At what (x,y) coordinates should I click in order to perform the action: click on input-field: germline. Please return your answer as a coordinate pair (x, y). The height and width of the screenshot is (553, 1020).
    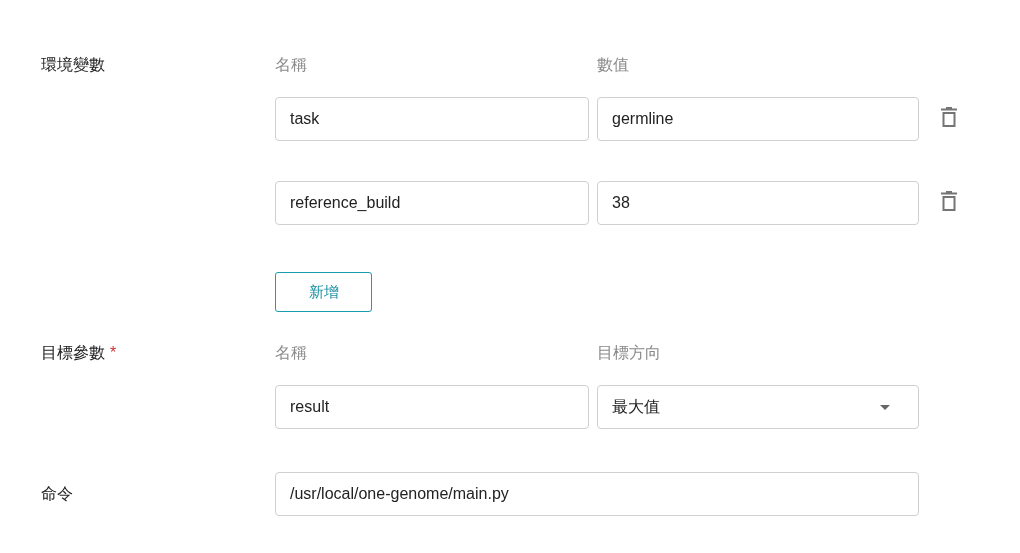
    Looking at the image, I should click on (758, 119).